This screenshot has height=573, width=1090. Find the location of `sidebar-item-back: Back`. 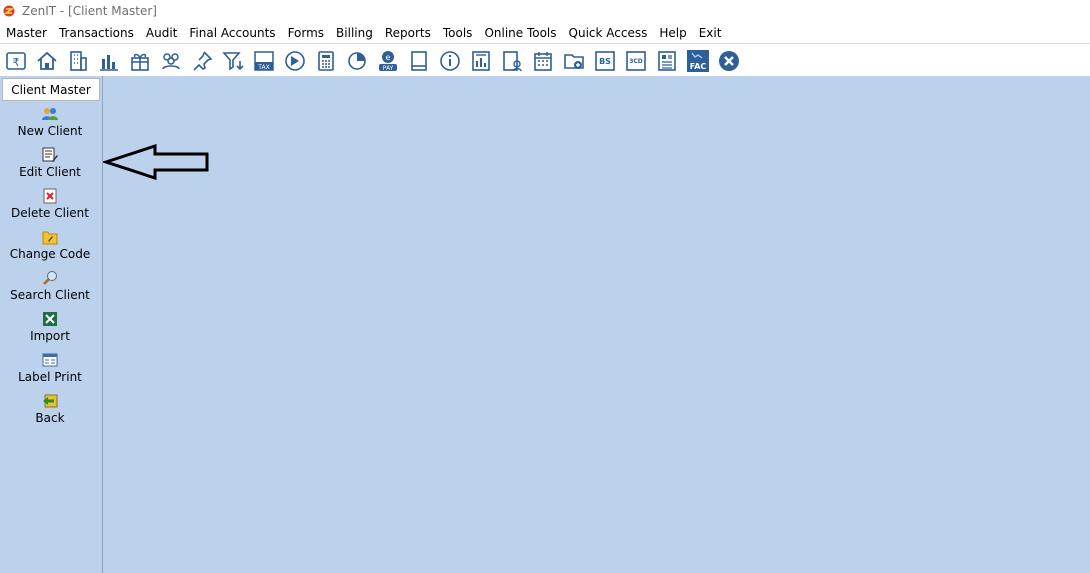

sidebar-item-back: Back is located at coordinates (50, 408).